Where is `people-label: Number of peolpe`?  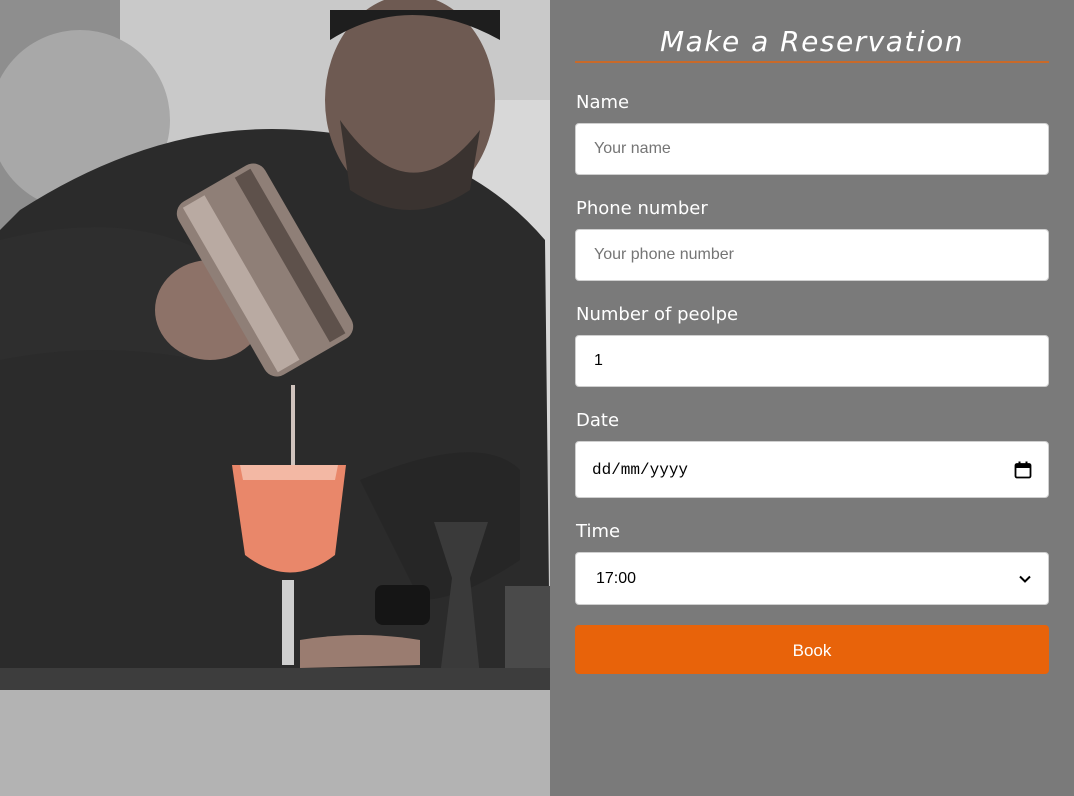
people-label: Number of peolpe is located at coordinates (657, 314).